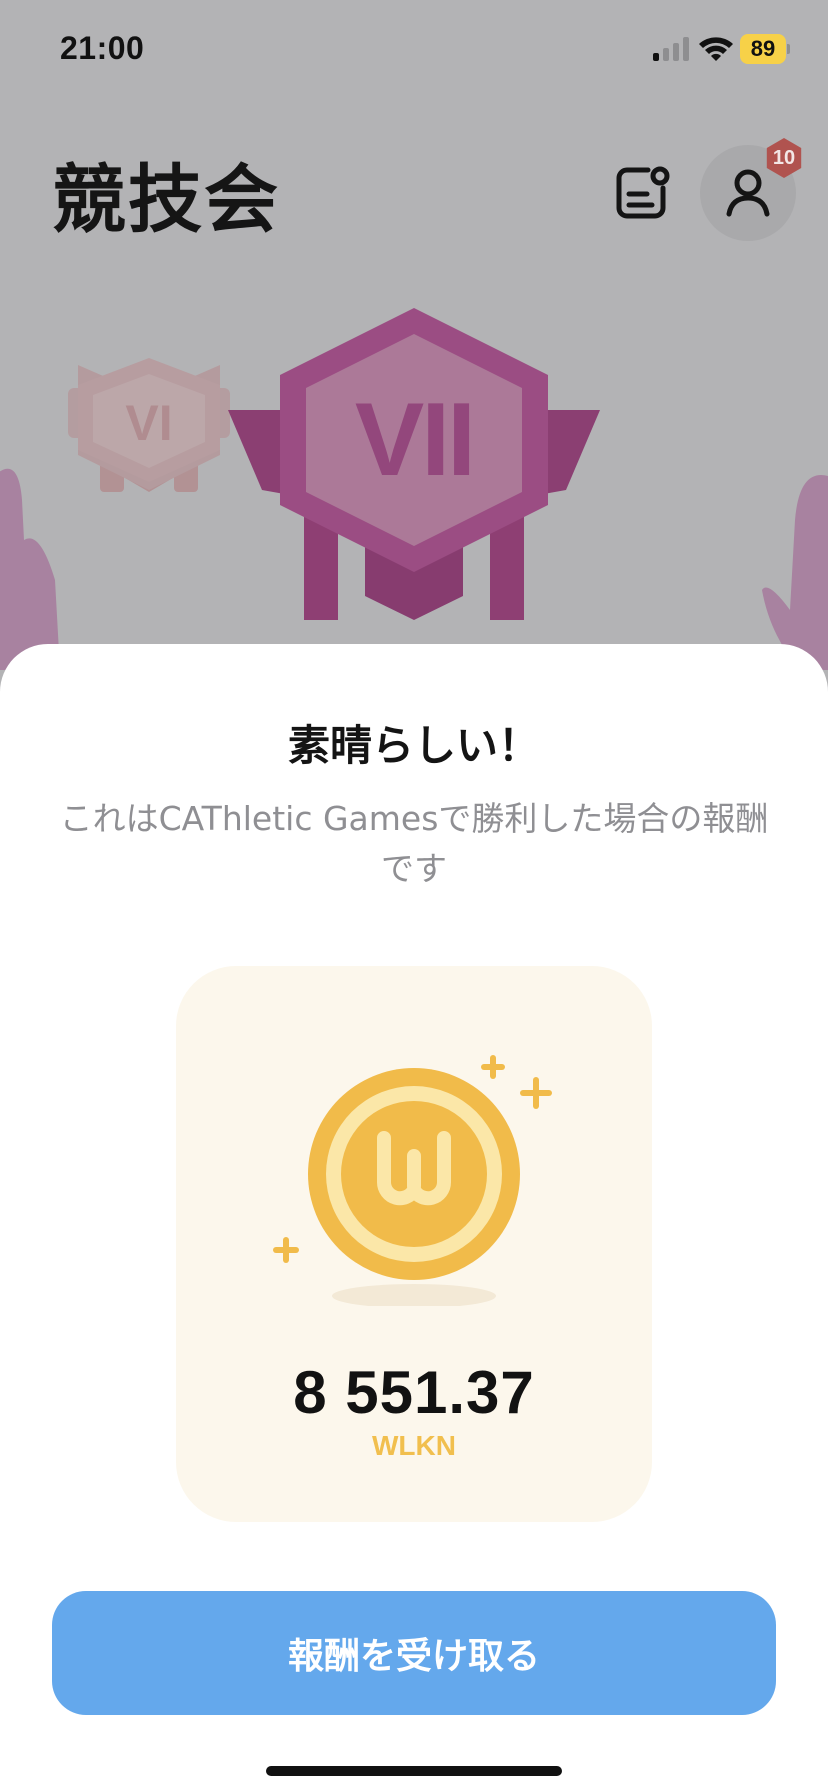 This screenshot has width=828, height=1792. I want to click on signal-icon, so click(671, 49).